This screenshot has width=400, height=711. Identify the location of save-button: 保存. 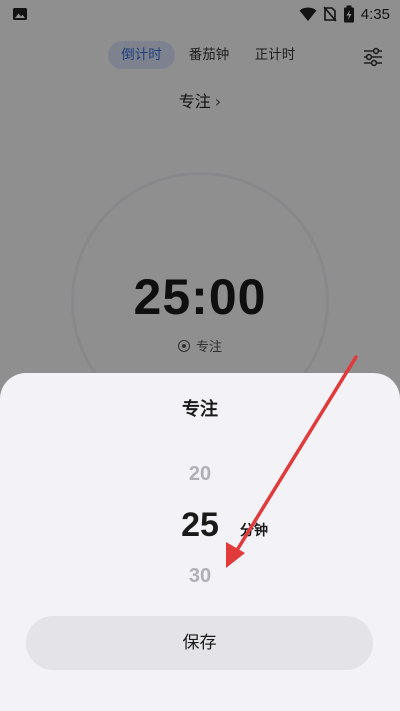
(199, 643).